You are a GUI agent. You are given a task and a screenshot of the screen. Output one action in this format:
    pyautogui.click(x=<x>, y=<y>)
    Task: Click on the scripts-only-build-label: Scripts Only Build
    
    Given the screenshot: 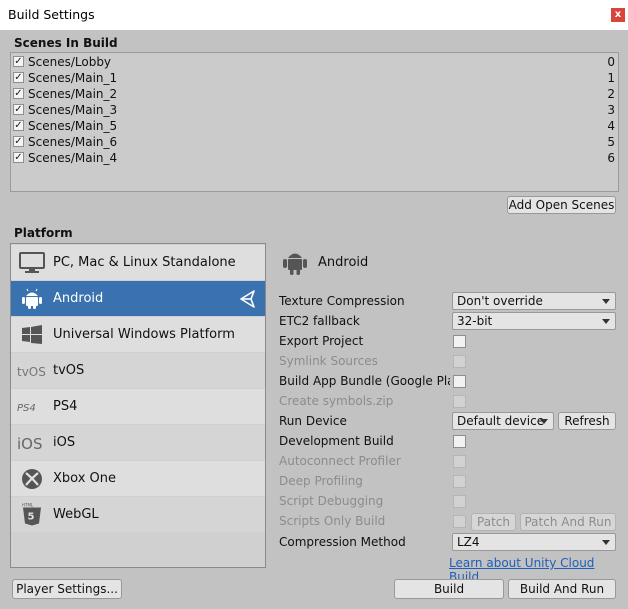 What is the action you would take?
    pyautogui.click(x=332, y=521)
    